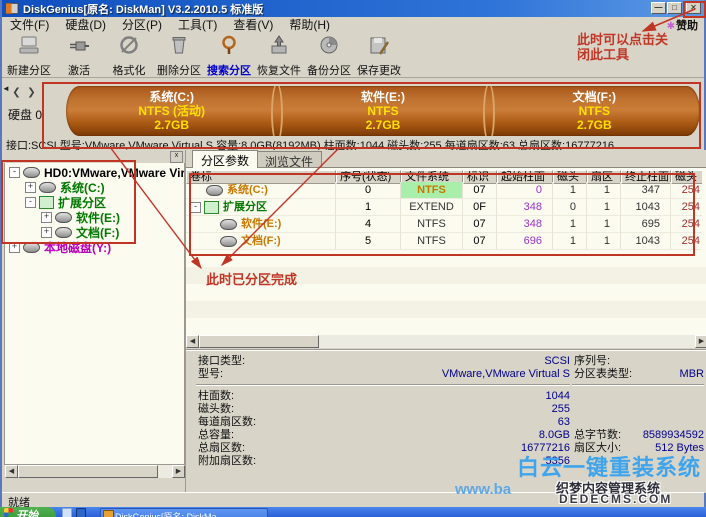 The image size is (706, 517). What do you see at coordinates (29, 47) in the screenshot?
I see `new-partition-icon` at bounding box center [29, 47].